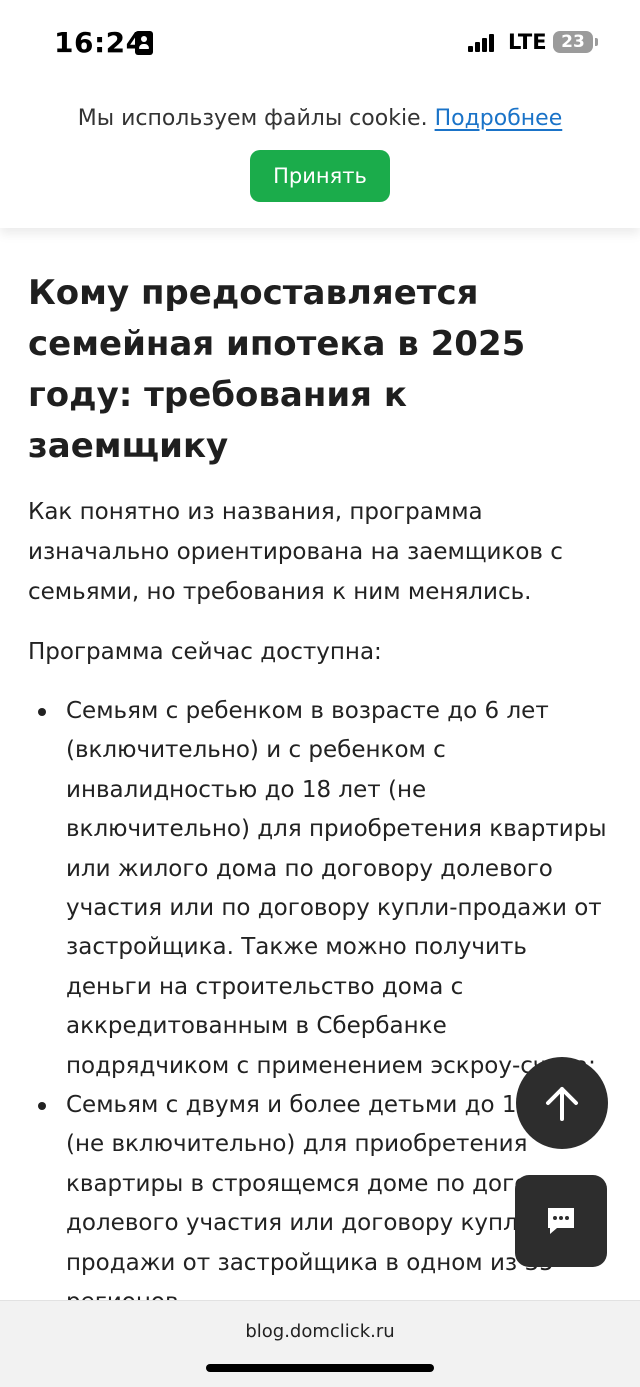  I want to click on url-text: blog.domclick.ru, so click(320, 1331).